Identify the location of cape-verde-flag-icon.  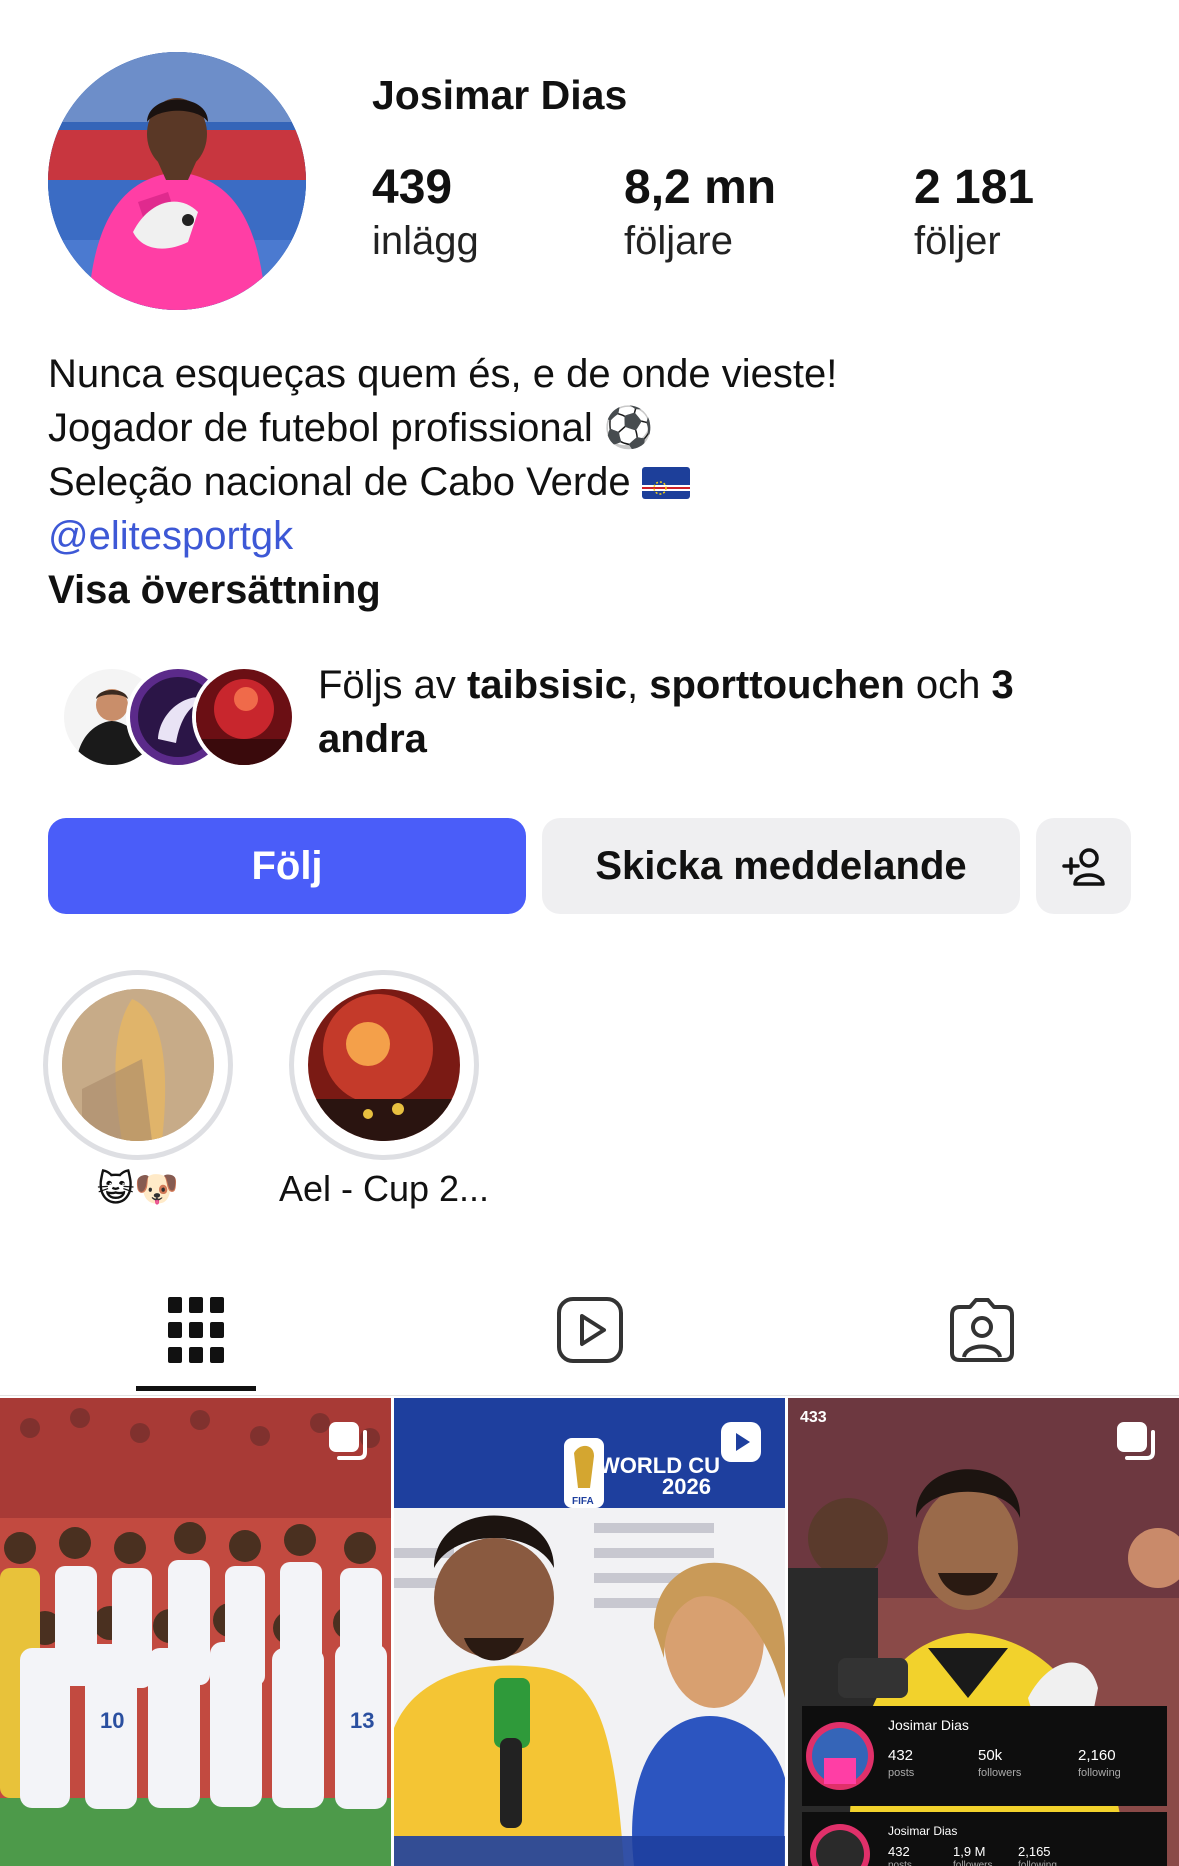
(665, 483).